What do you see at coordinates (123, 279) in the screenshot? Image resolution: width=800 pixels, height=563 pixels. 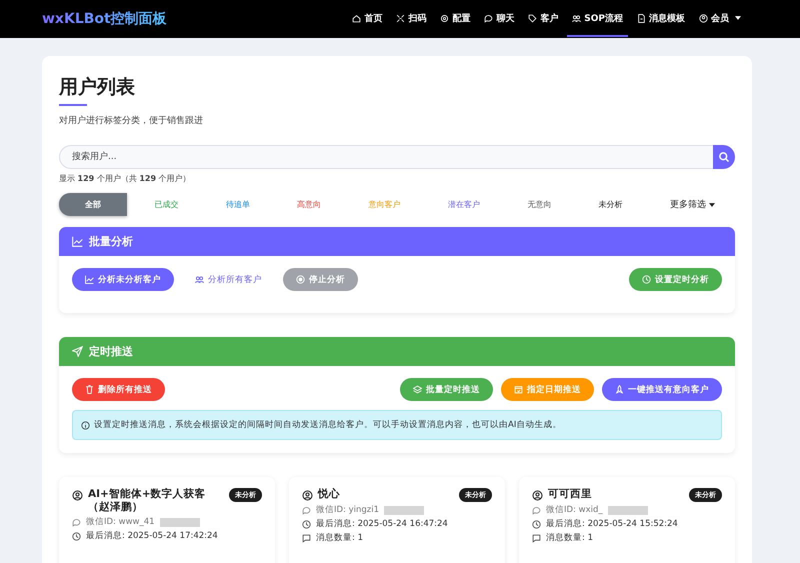 I see `action-button: 分析未分析客户` at bounding box center [123, 279].